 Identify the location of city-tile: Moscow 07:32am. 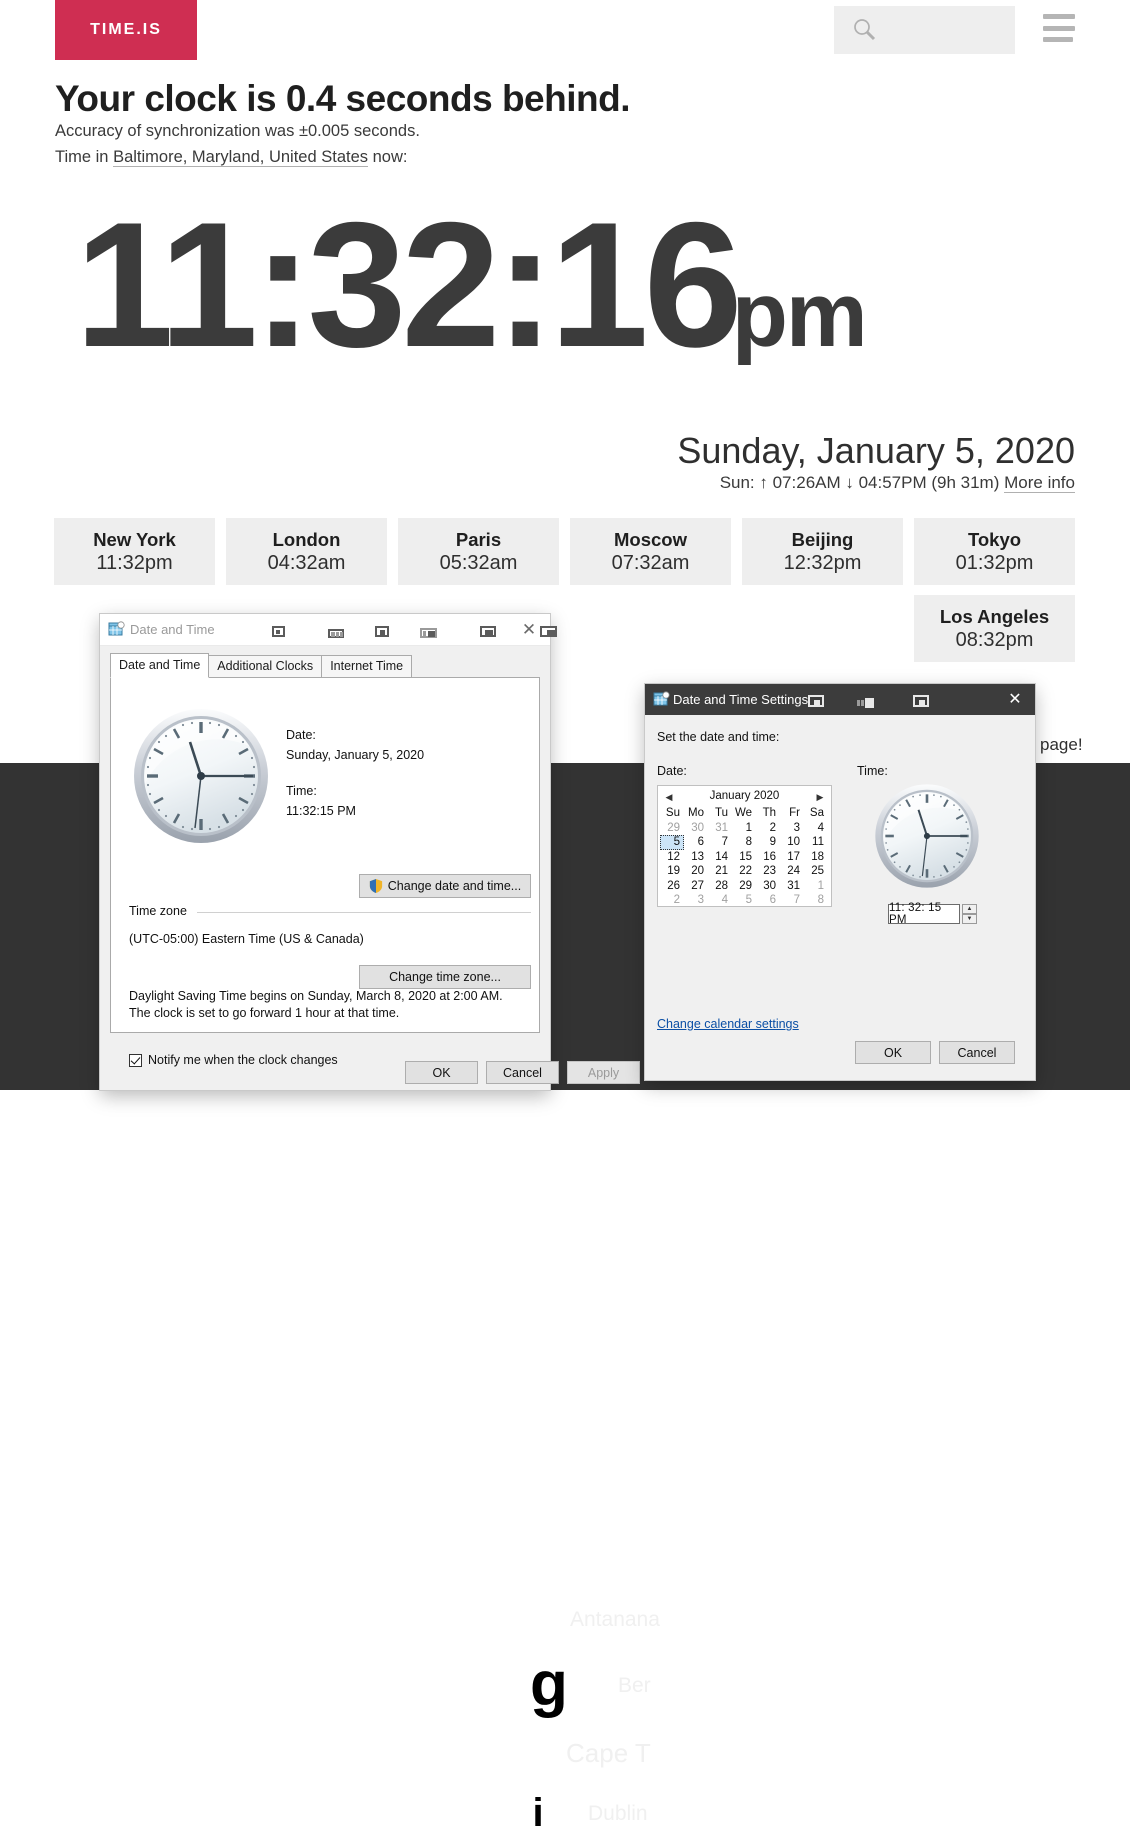
(650, 551).